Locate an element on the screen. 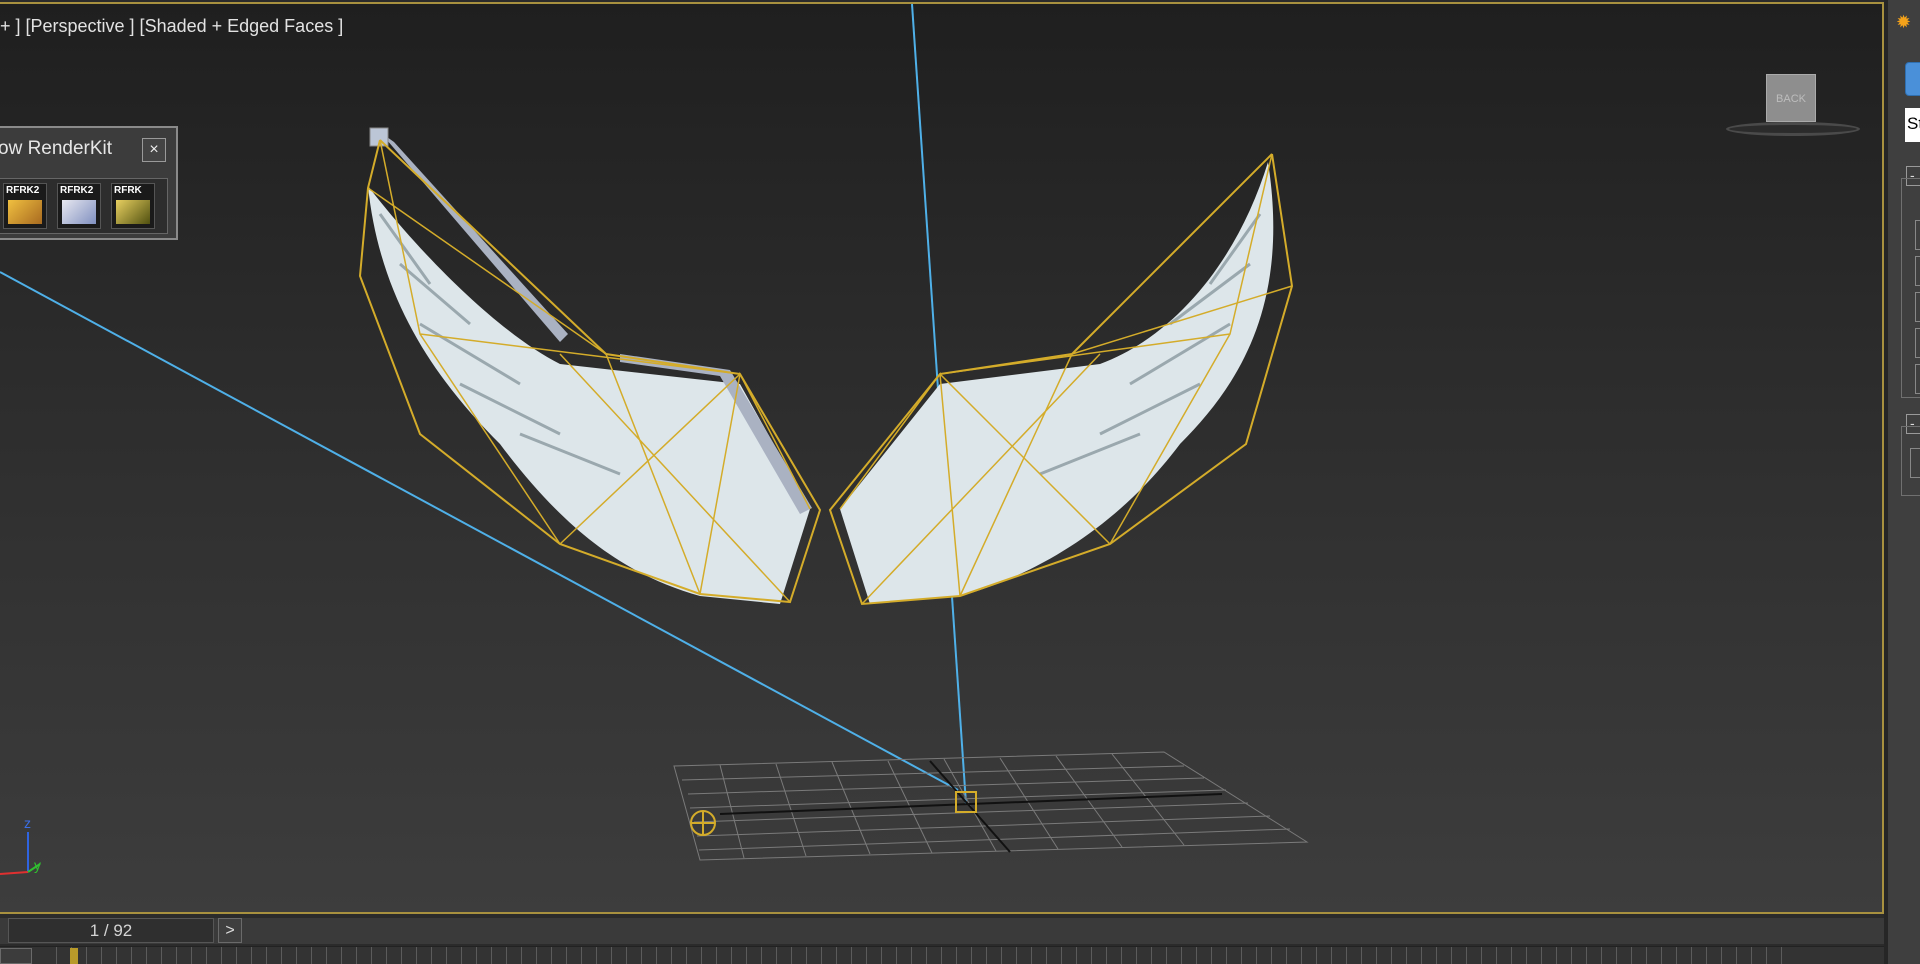 This screenshot has width=1920, height=964. track-bar is located at coordinates (942, 955).